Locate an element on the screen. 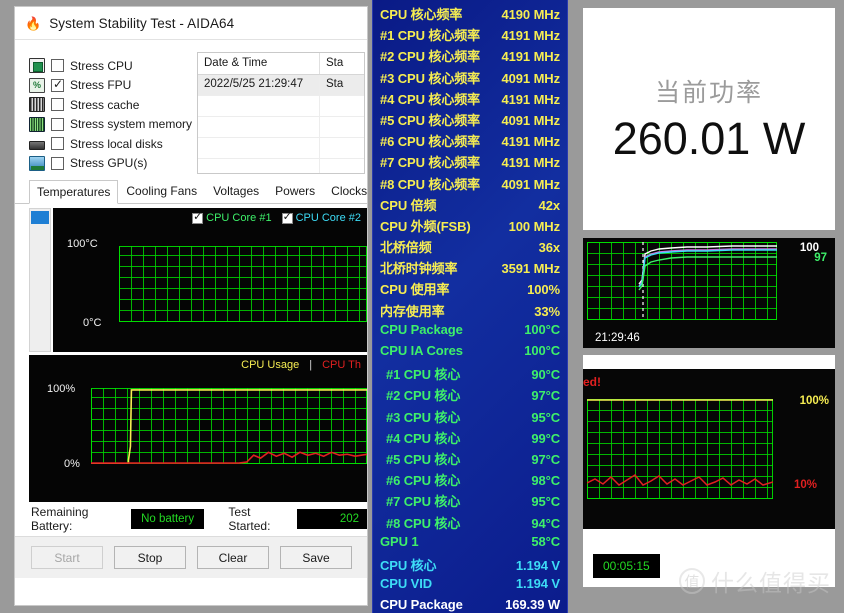 This screenshot has width=844, height=613. stress-gpu-checkbox is located at coordinates (57, 163).